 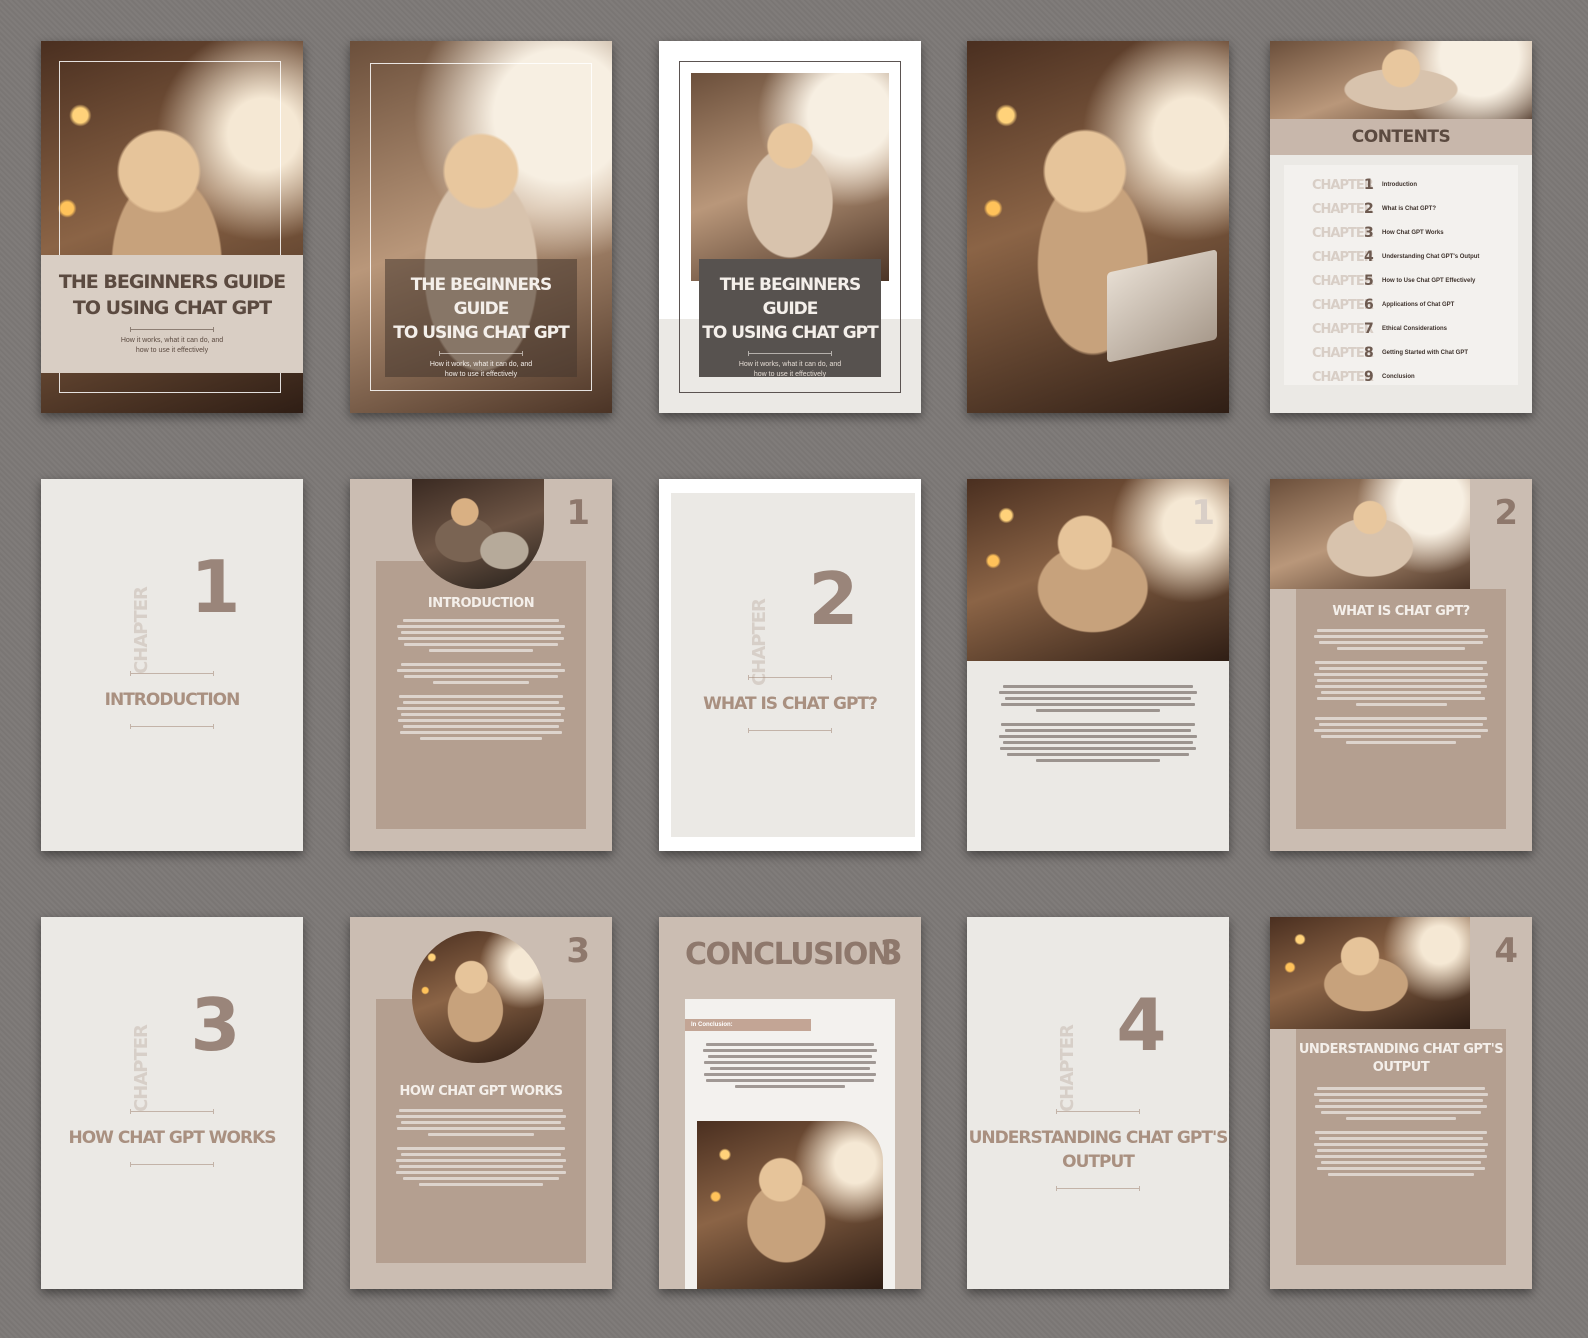 I want to click on introduction-page: INTRODUCTION 1, so click(x=481, y=665).